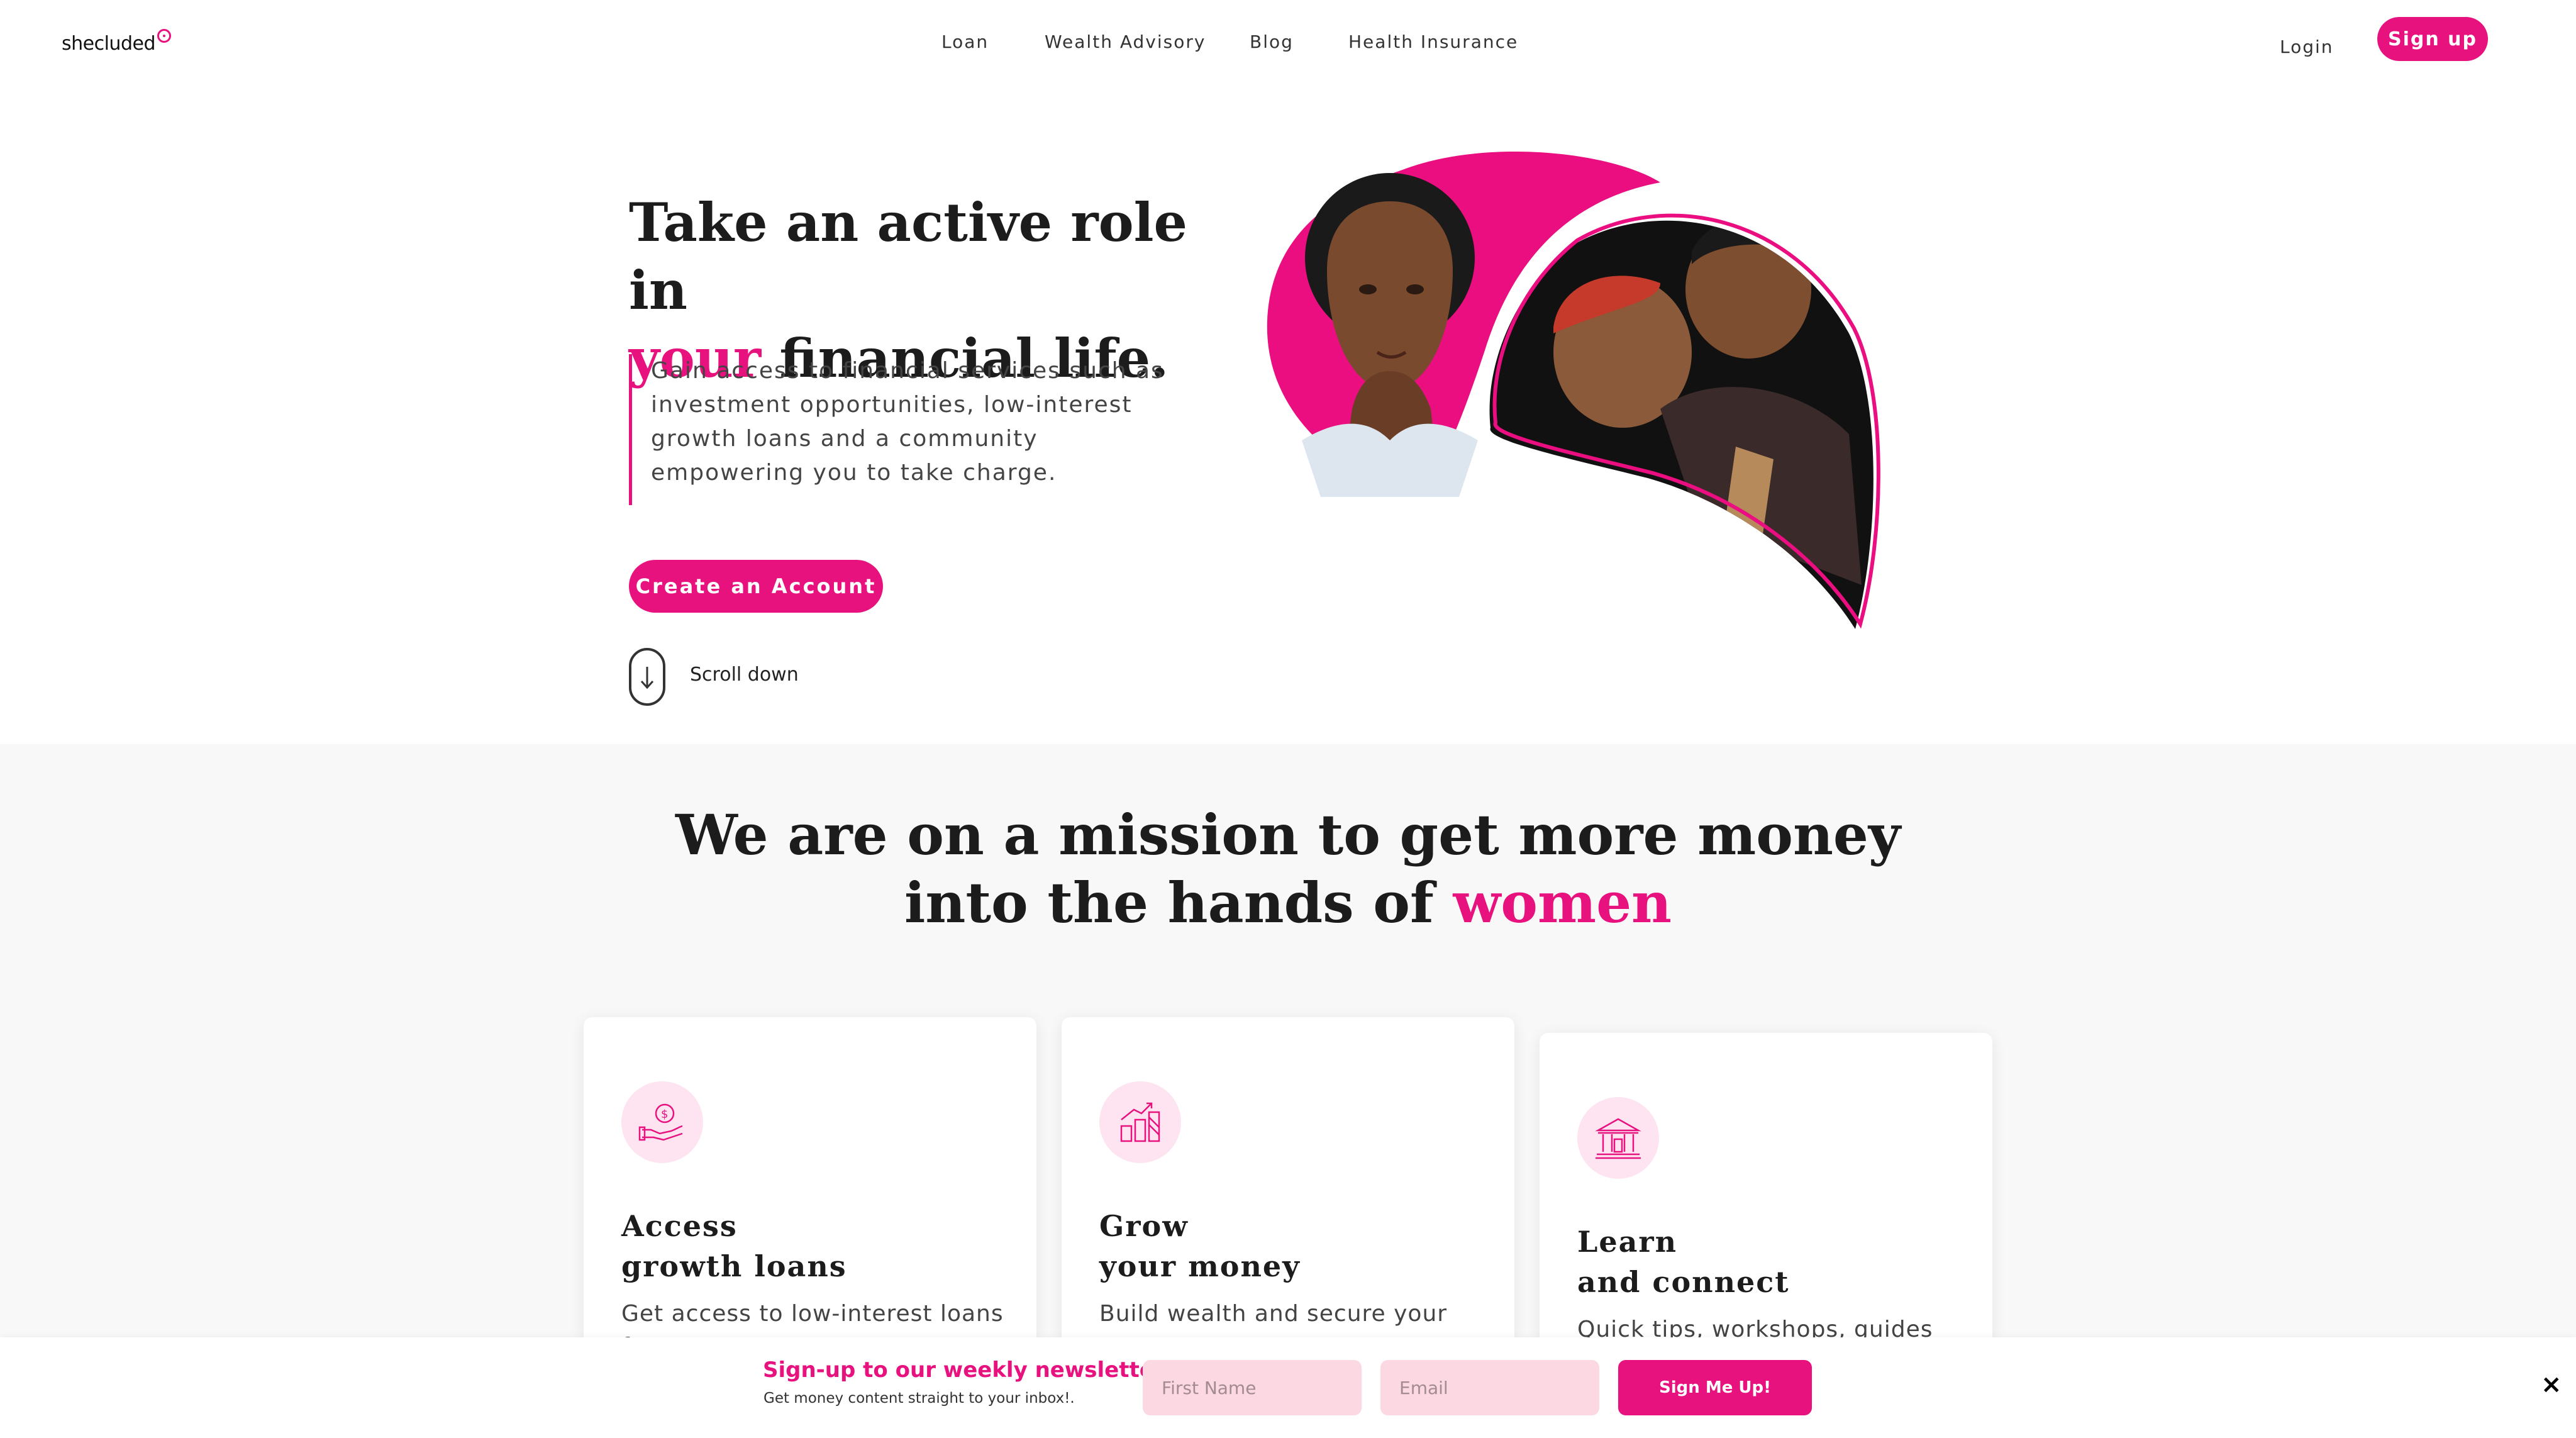 This screenshot has height=1438, width=2576. Describe the element at coordinates (810, 1246) in the screenshot. I see `card-title-loans: Access growth loans` at that location.